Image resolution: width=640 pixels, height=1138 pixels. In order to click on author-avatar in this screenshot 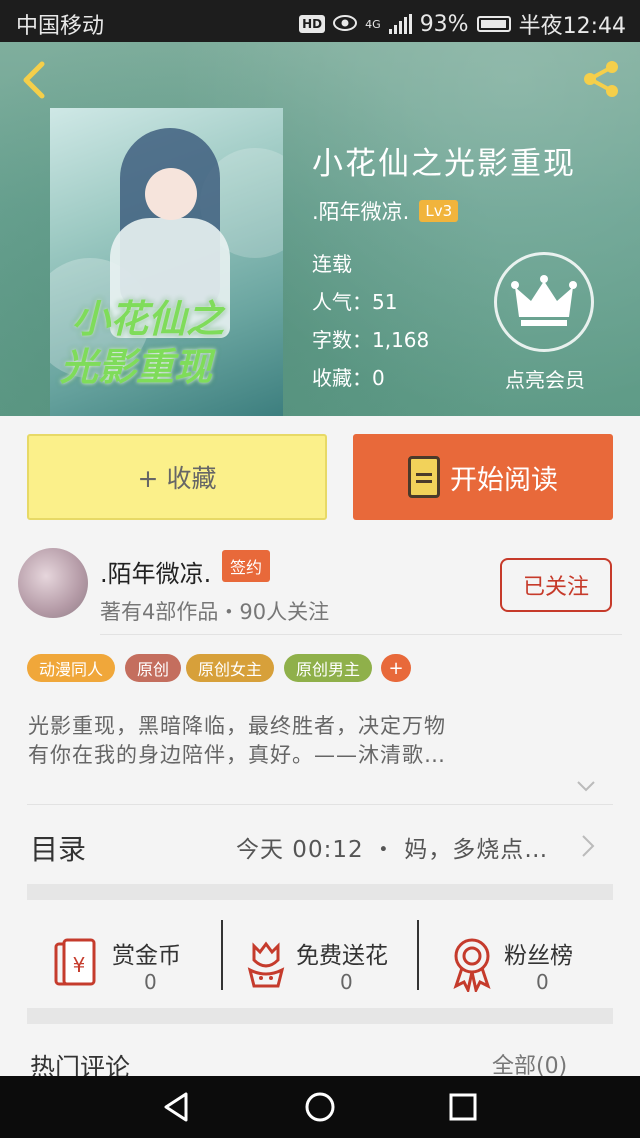, I will do `click(53, 583)`.